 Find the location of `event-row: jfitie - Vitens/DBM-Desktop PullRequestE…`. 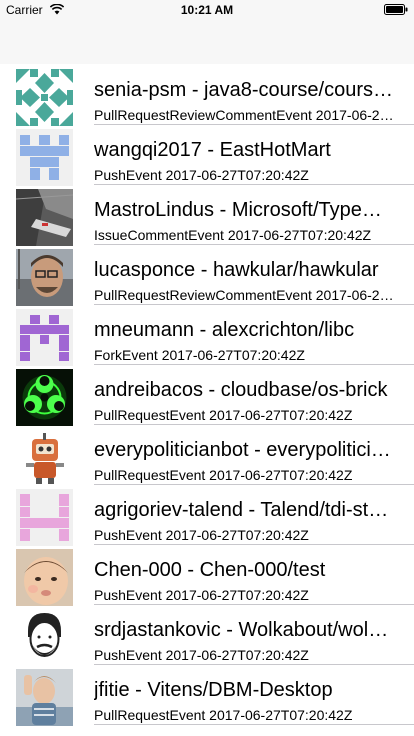

event-row: jfitie - Vitens/DBM-Desktop PullRequestE… is located at coordinates (207, 695).